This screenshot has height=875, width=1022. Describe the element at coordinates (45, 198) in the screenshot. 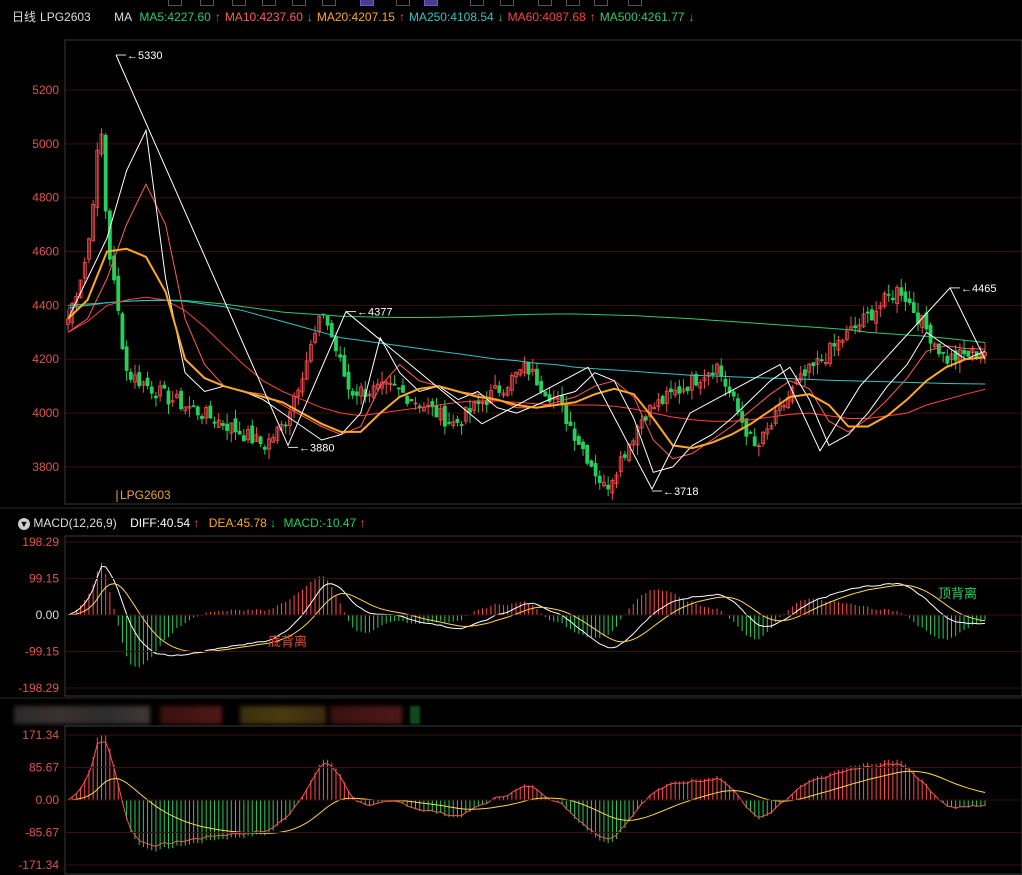

I see `price-tick-label: 4800` at that location.